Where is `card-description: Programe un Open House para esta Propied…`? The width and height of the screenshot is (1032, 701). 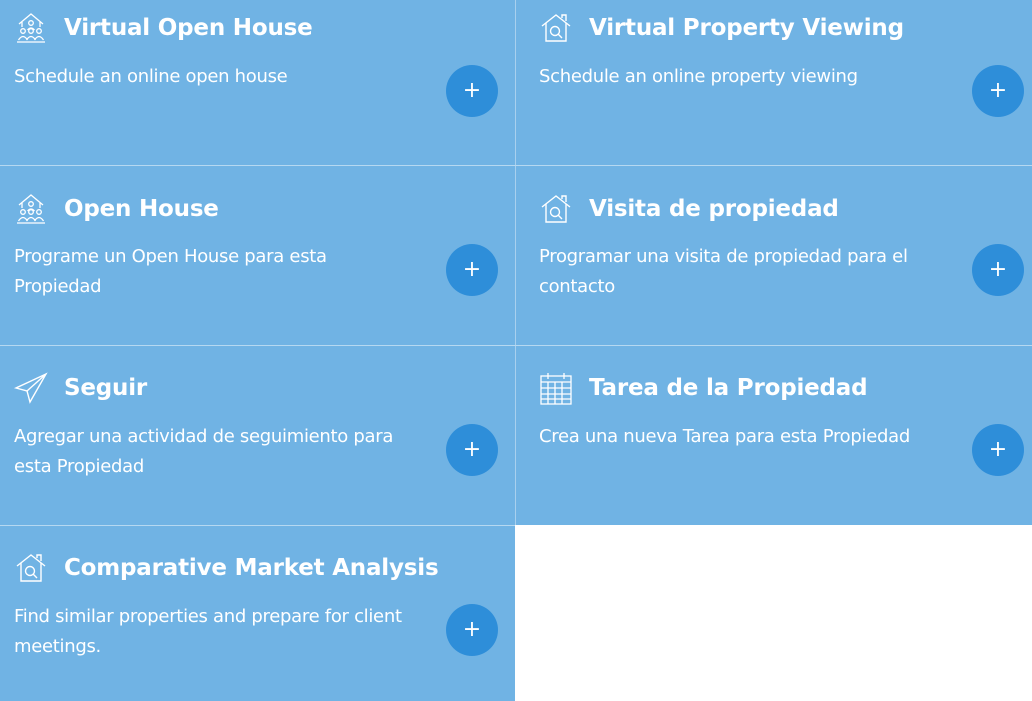 card-description: Programe un Open House para esta Propied… is located at coordinates (170, 272).